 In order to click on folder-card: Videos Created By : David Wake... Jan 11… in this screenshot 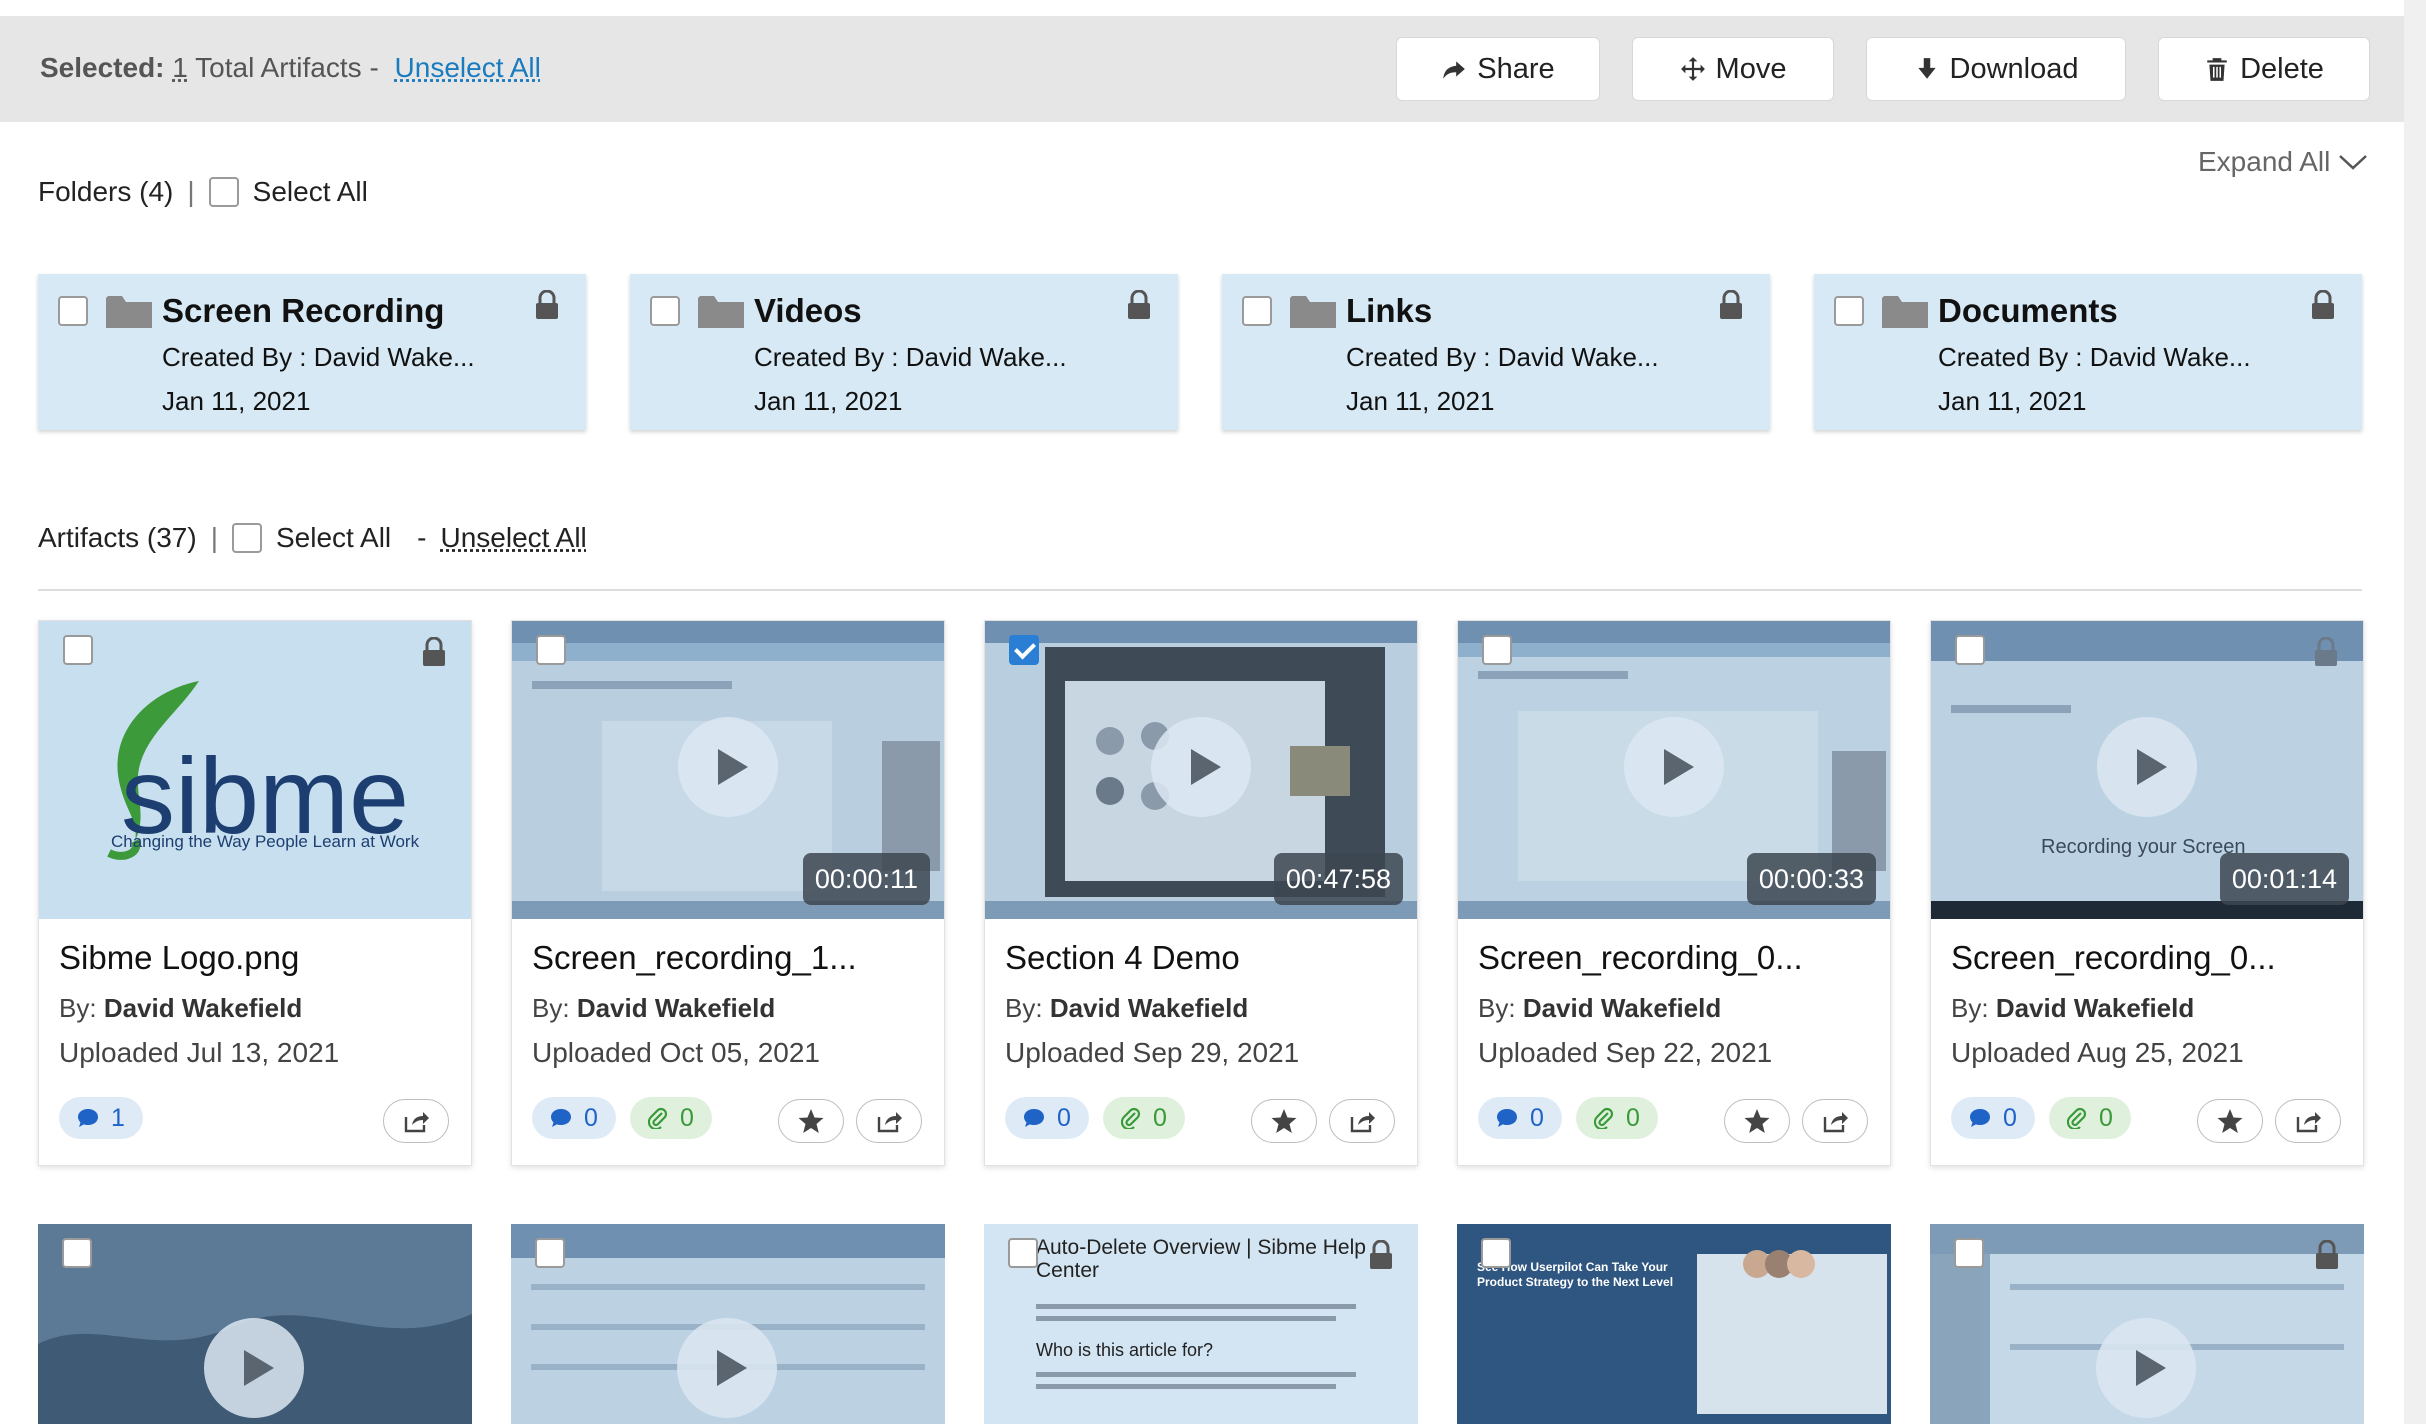, I will do `click(904, 352)`.